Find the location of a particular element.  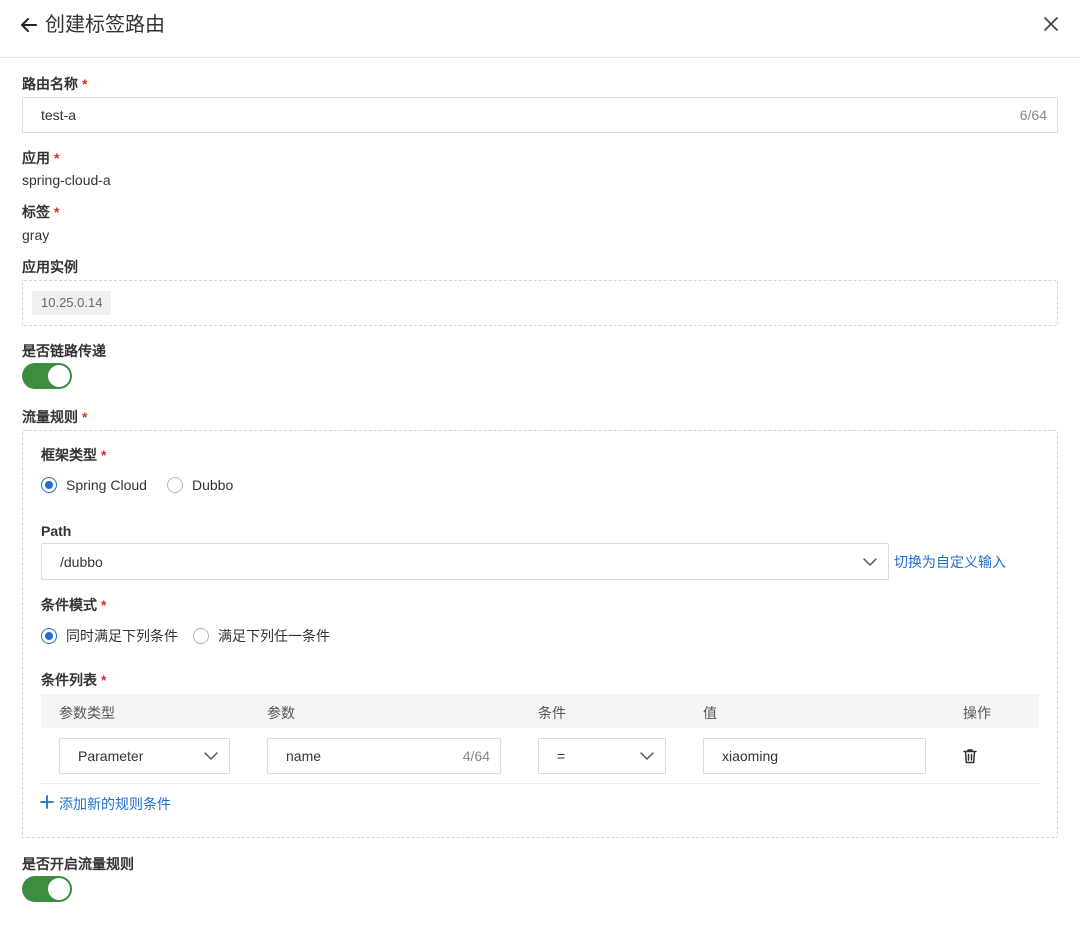

value-input: xiaoming is located at coordinates (814, 756).